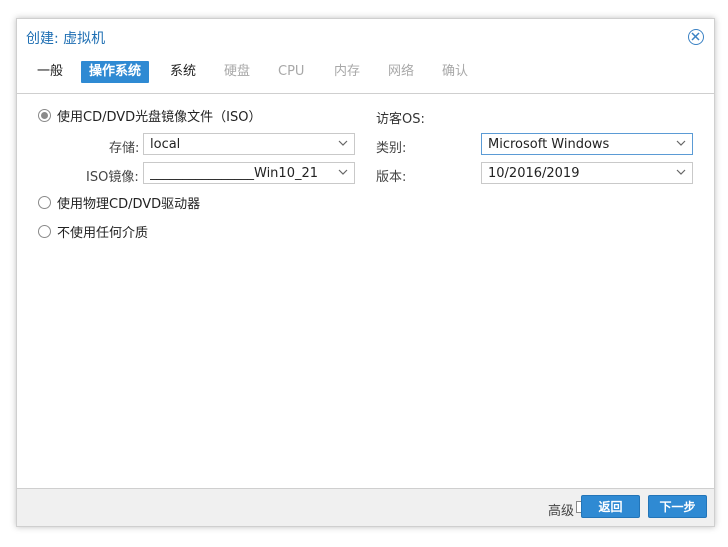  Describe the element at coordinates (391, 148) in the screenshot. I see `os-type-label: 类别:` at that location.